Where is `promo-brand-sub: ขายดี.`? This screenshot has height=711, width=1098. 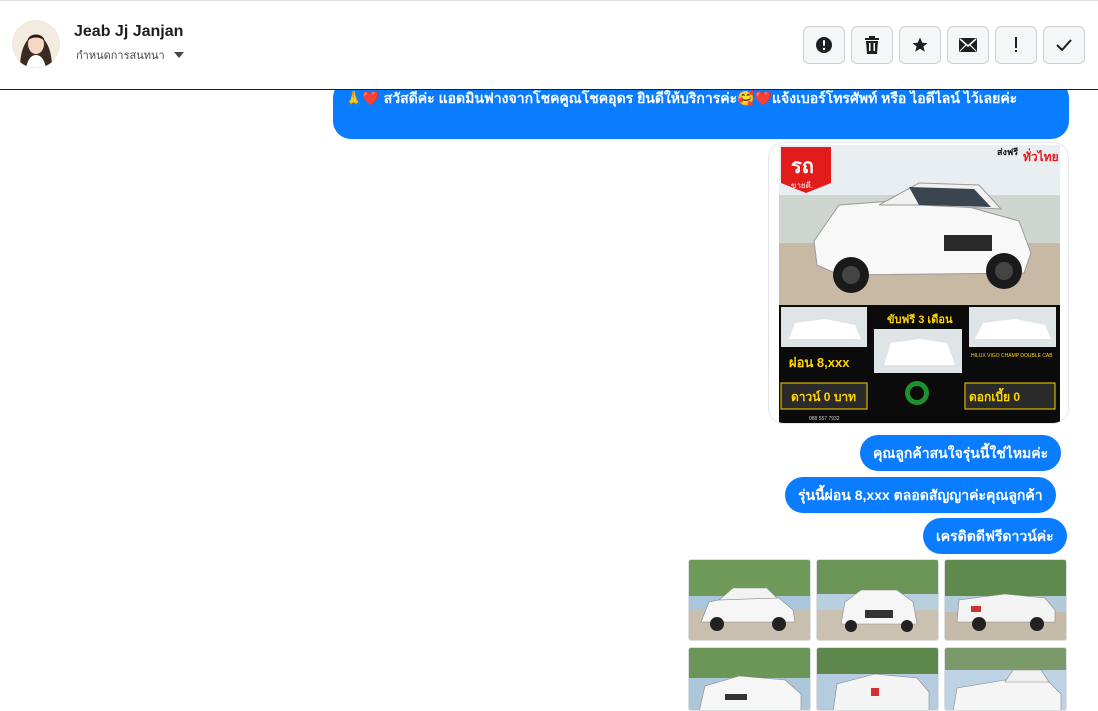 promo-brand-sub: ขายดี. is located at coordinates (802, 185).